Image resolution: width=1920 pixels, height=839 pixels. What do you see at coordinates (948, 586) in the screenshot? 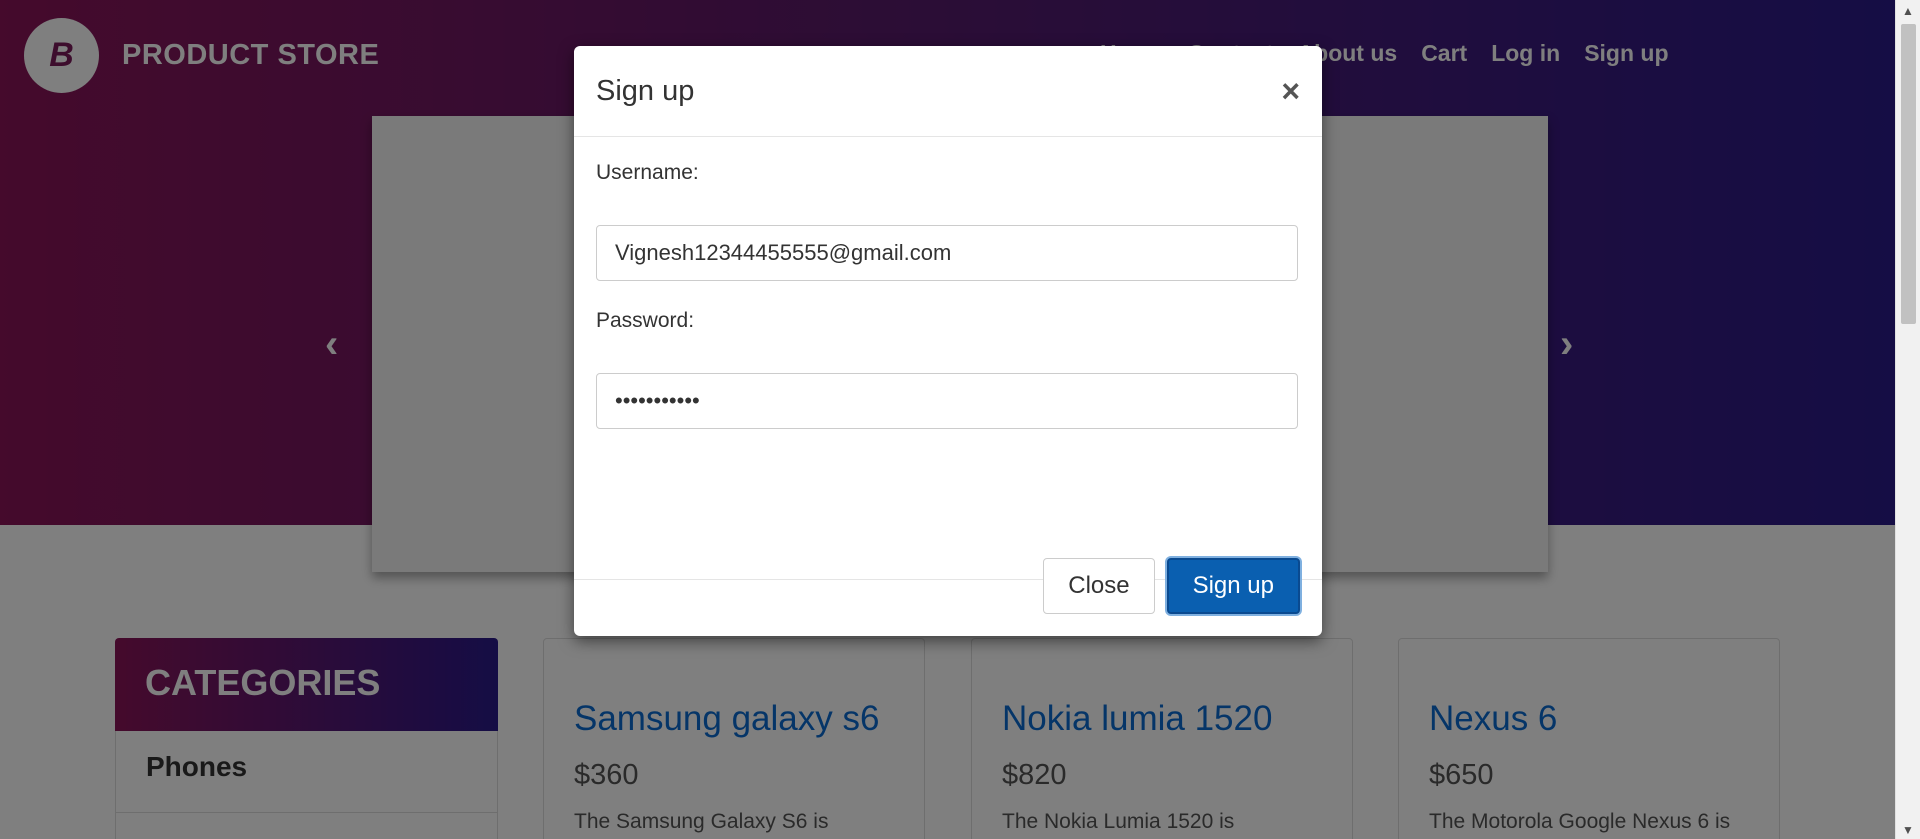
I see `modal-footer: Close Sign up` at bounding box center [948, 586].